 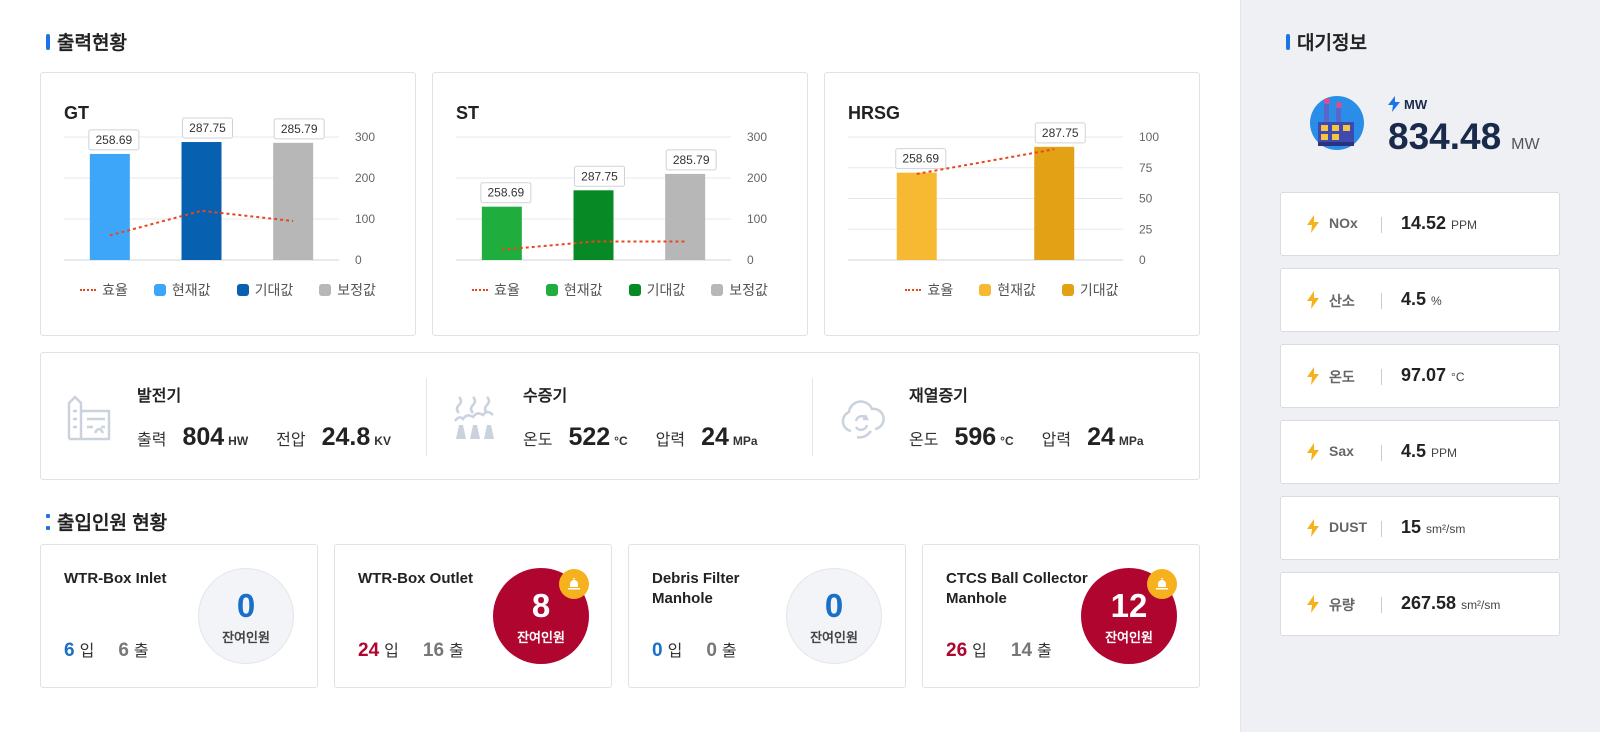 What do you see at coordinates (538, 440) in the screenshot?
I see `value-label: 온도` at bounding box center [538, 440].